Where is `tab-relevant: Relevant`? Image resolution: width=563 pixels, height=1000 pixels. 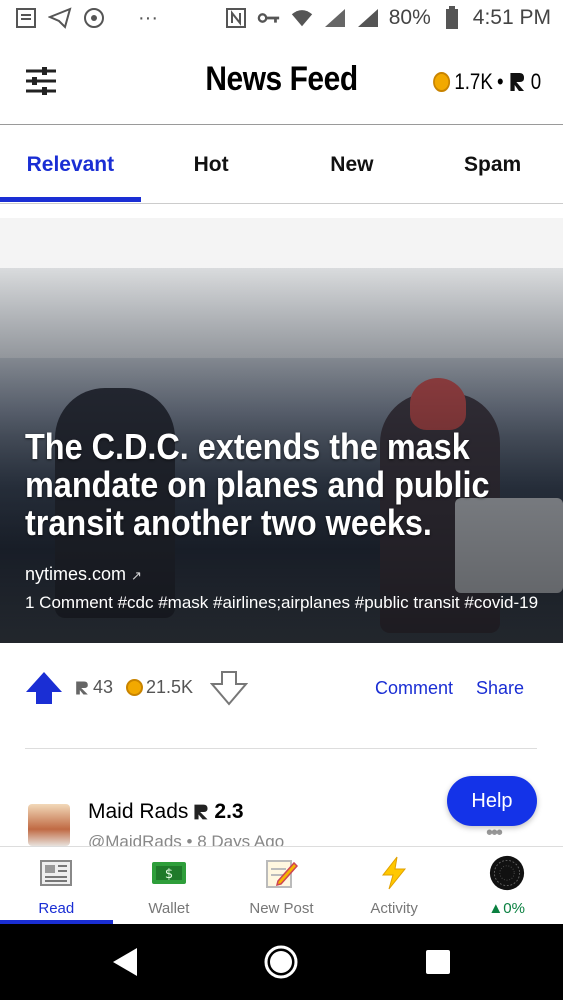
tab-relevant: Relevant is located at coordinates (70, 164).